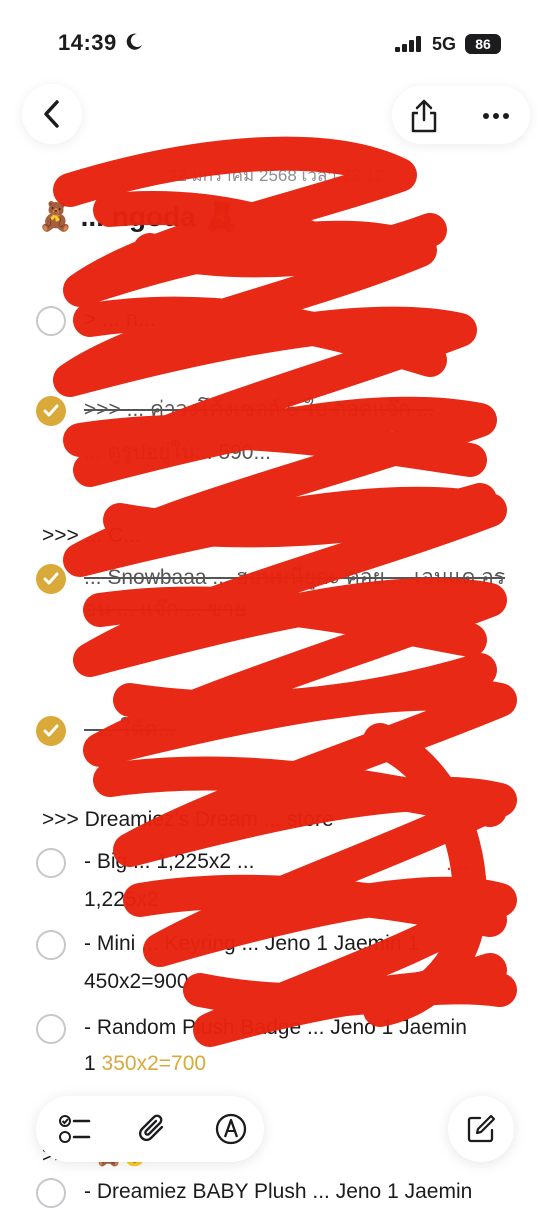 This screenshot has width=552, height=1208. What do you see at coordinates (136, 981) in the screenshot?
I see `mini-price-line: 450x2=900` at bounding box center [136, 981].